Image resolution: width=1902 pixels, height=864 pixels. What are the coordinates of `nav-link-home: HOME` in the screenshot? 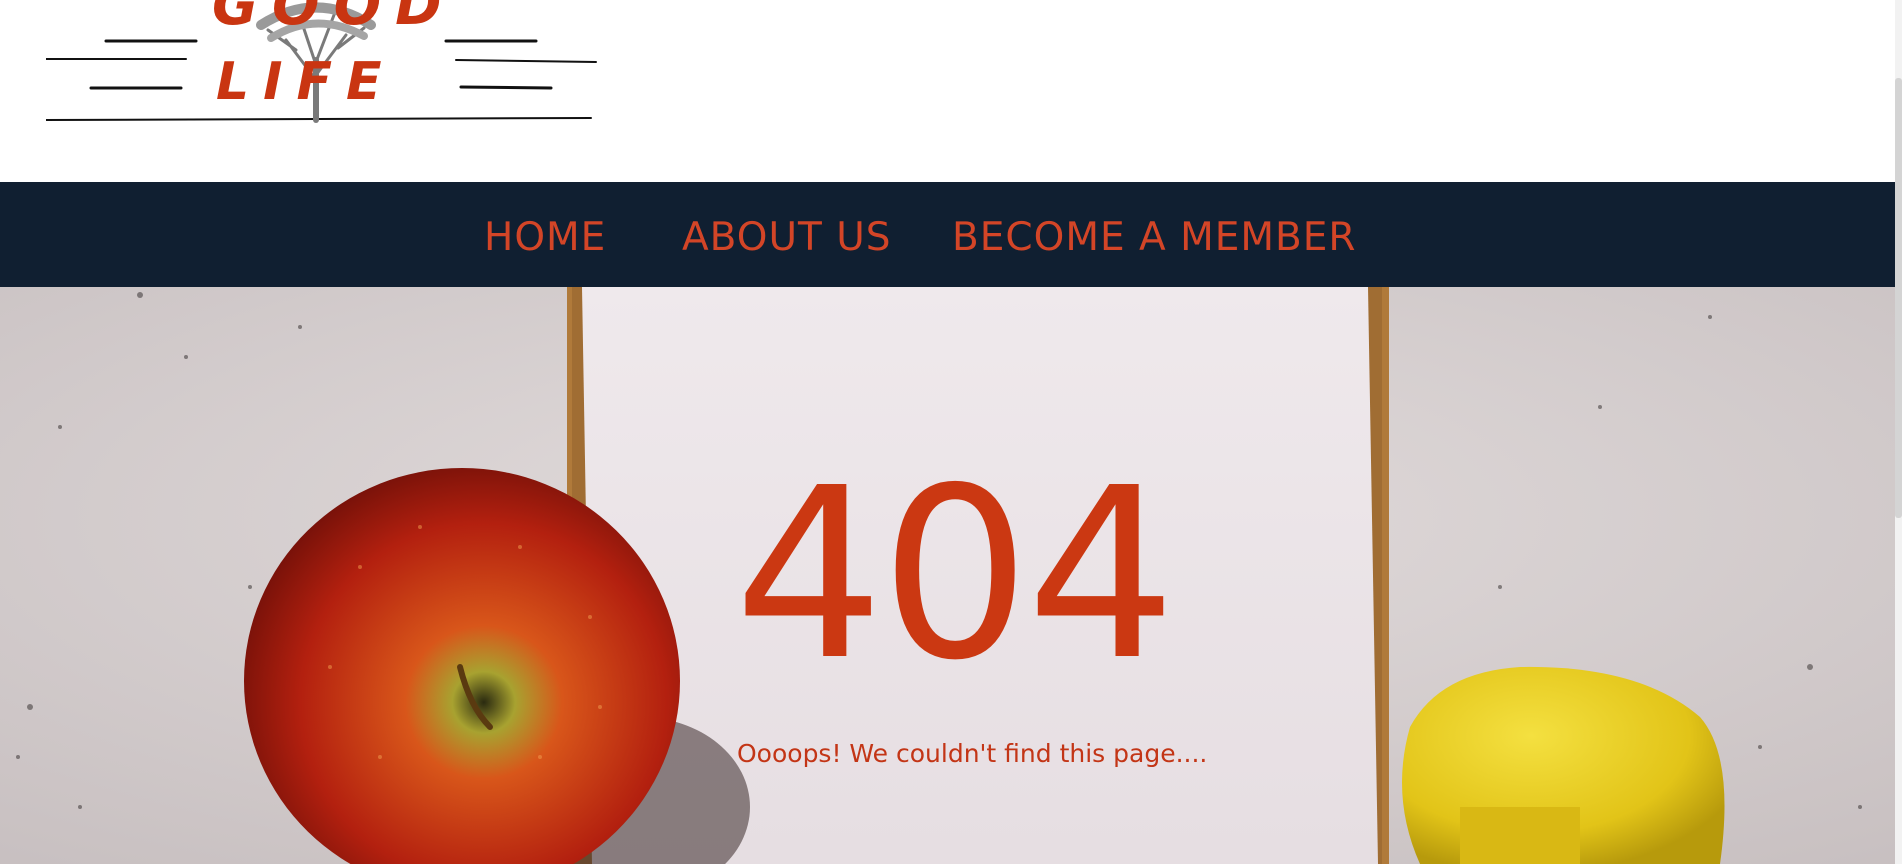 It's located at (545, 238).